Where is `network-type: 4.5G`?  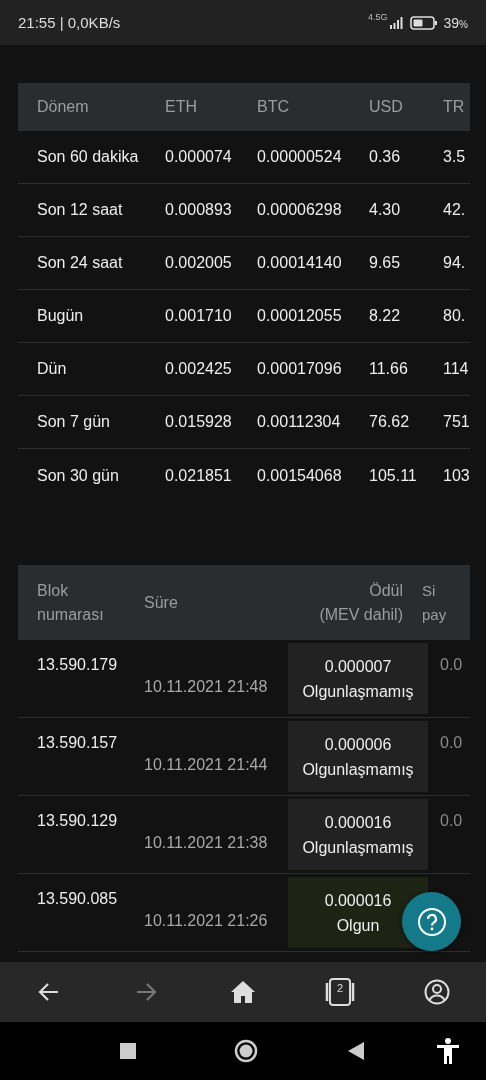
network-type: 4.5G is located at coordinates (378, 17).